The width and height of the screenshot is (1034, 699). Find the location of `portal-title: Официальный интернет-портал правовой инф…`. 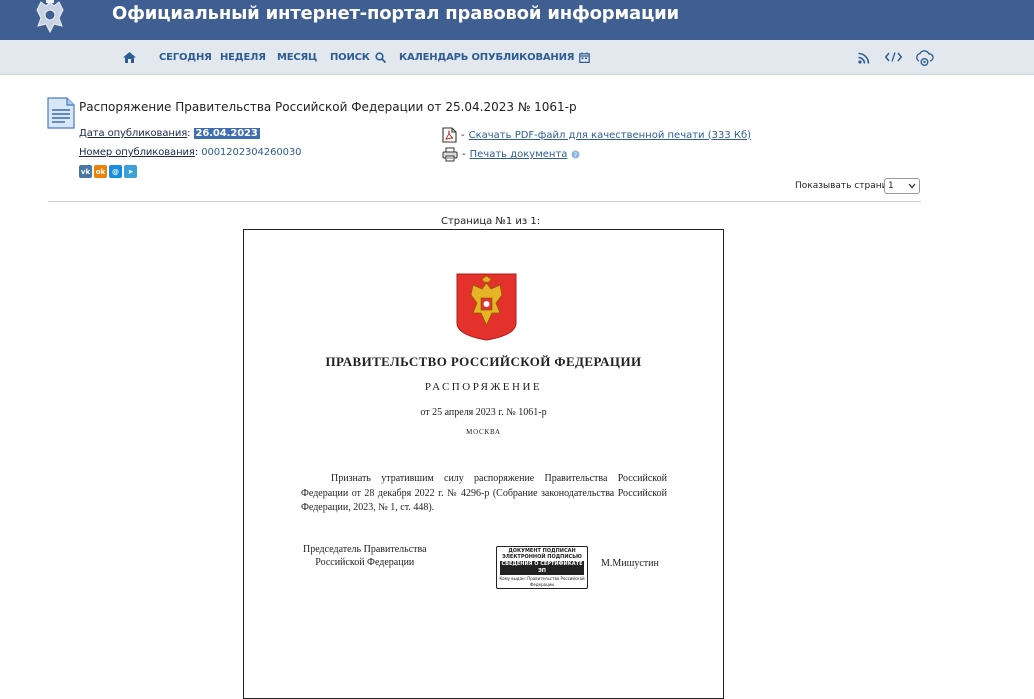

portal-title: Официальный интернет-портал правовой инф… is located at coordinates (395, 13).